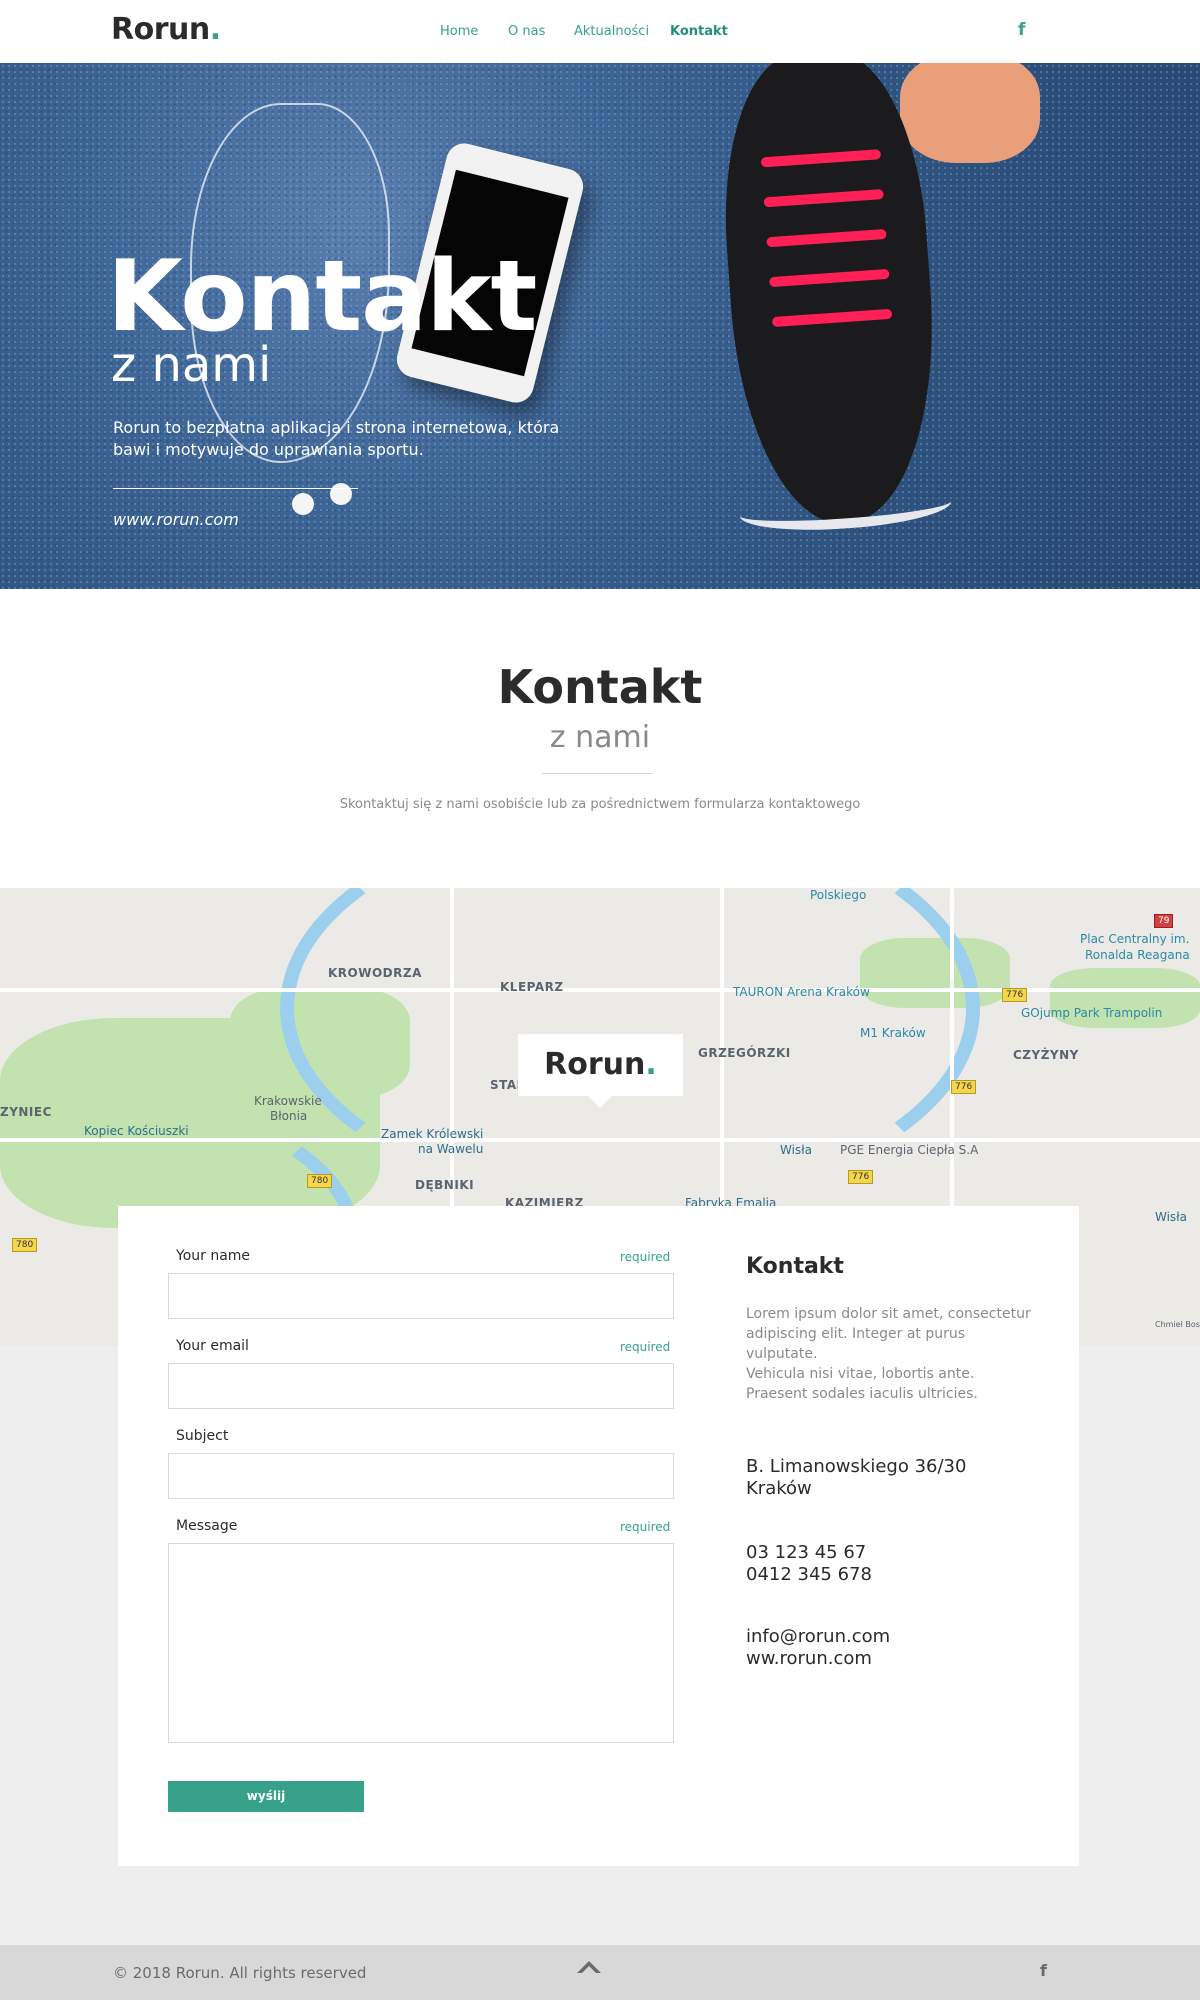 Image resolution: width=1200 pixels, height=2000 pixels. I want to click on submit-button: wyślij, so click(266, 1796).